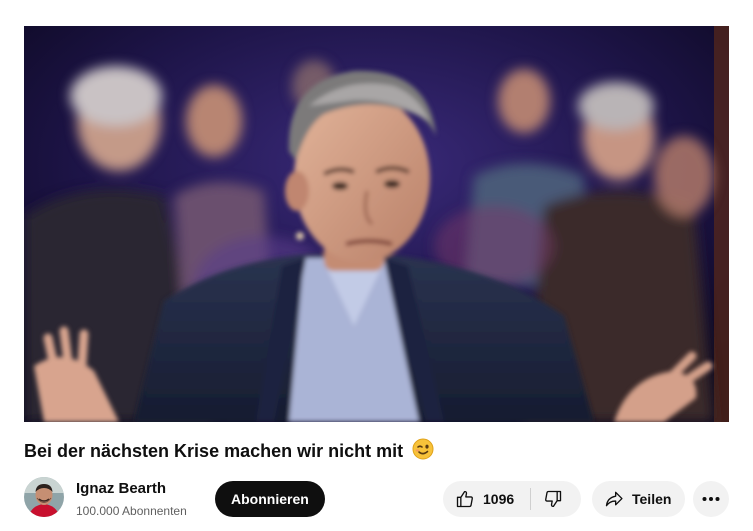 This screenshot has height=531, width=753. I want to click on share-label: Teilen, so click(652, 499).